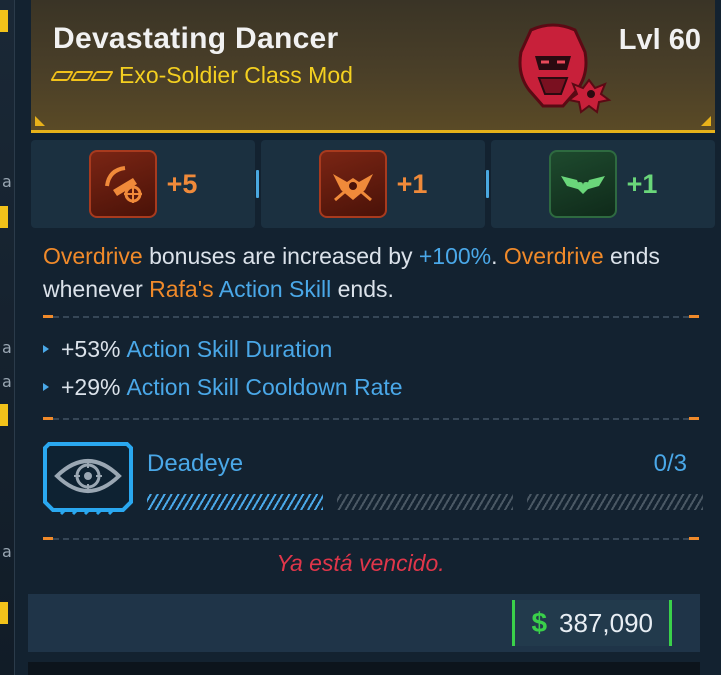 The height and width of the screenshot is (675, 721). Describe the element at coordinates (82, 75) in the screenshot. I see `rarity-chevrons-icon` at that location.